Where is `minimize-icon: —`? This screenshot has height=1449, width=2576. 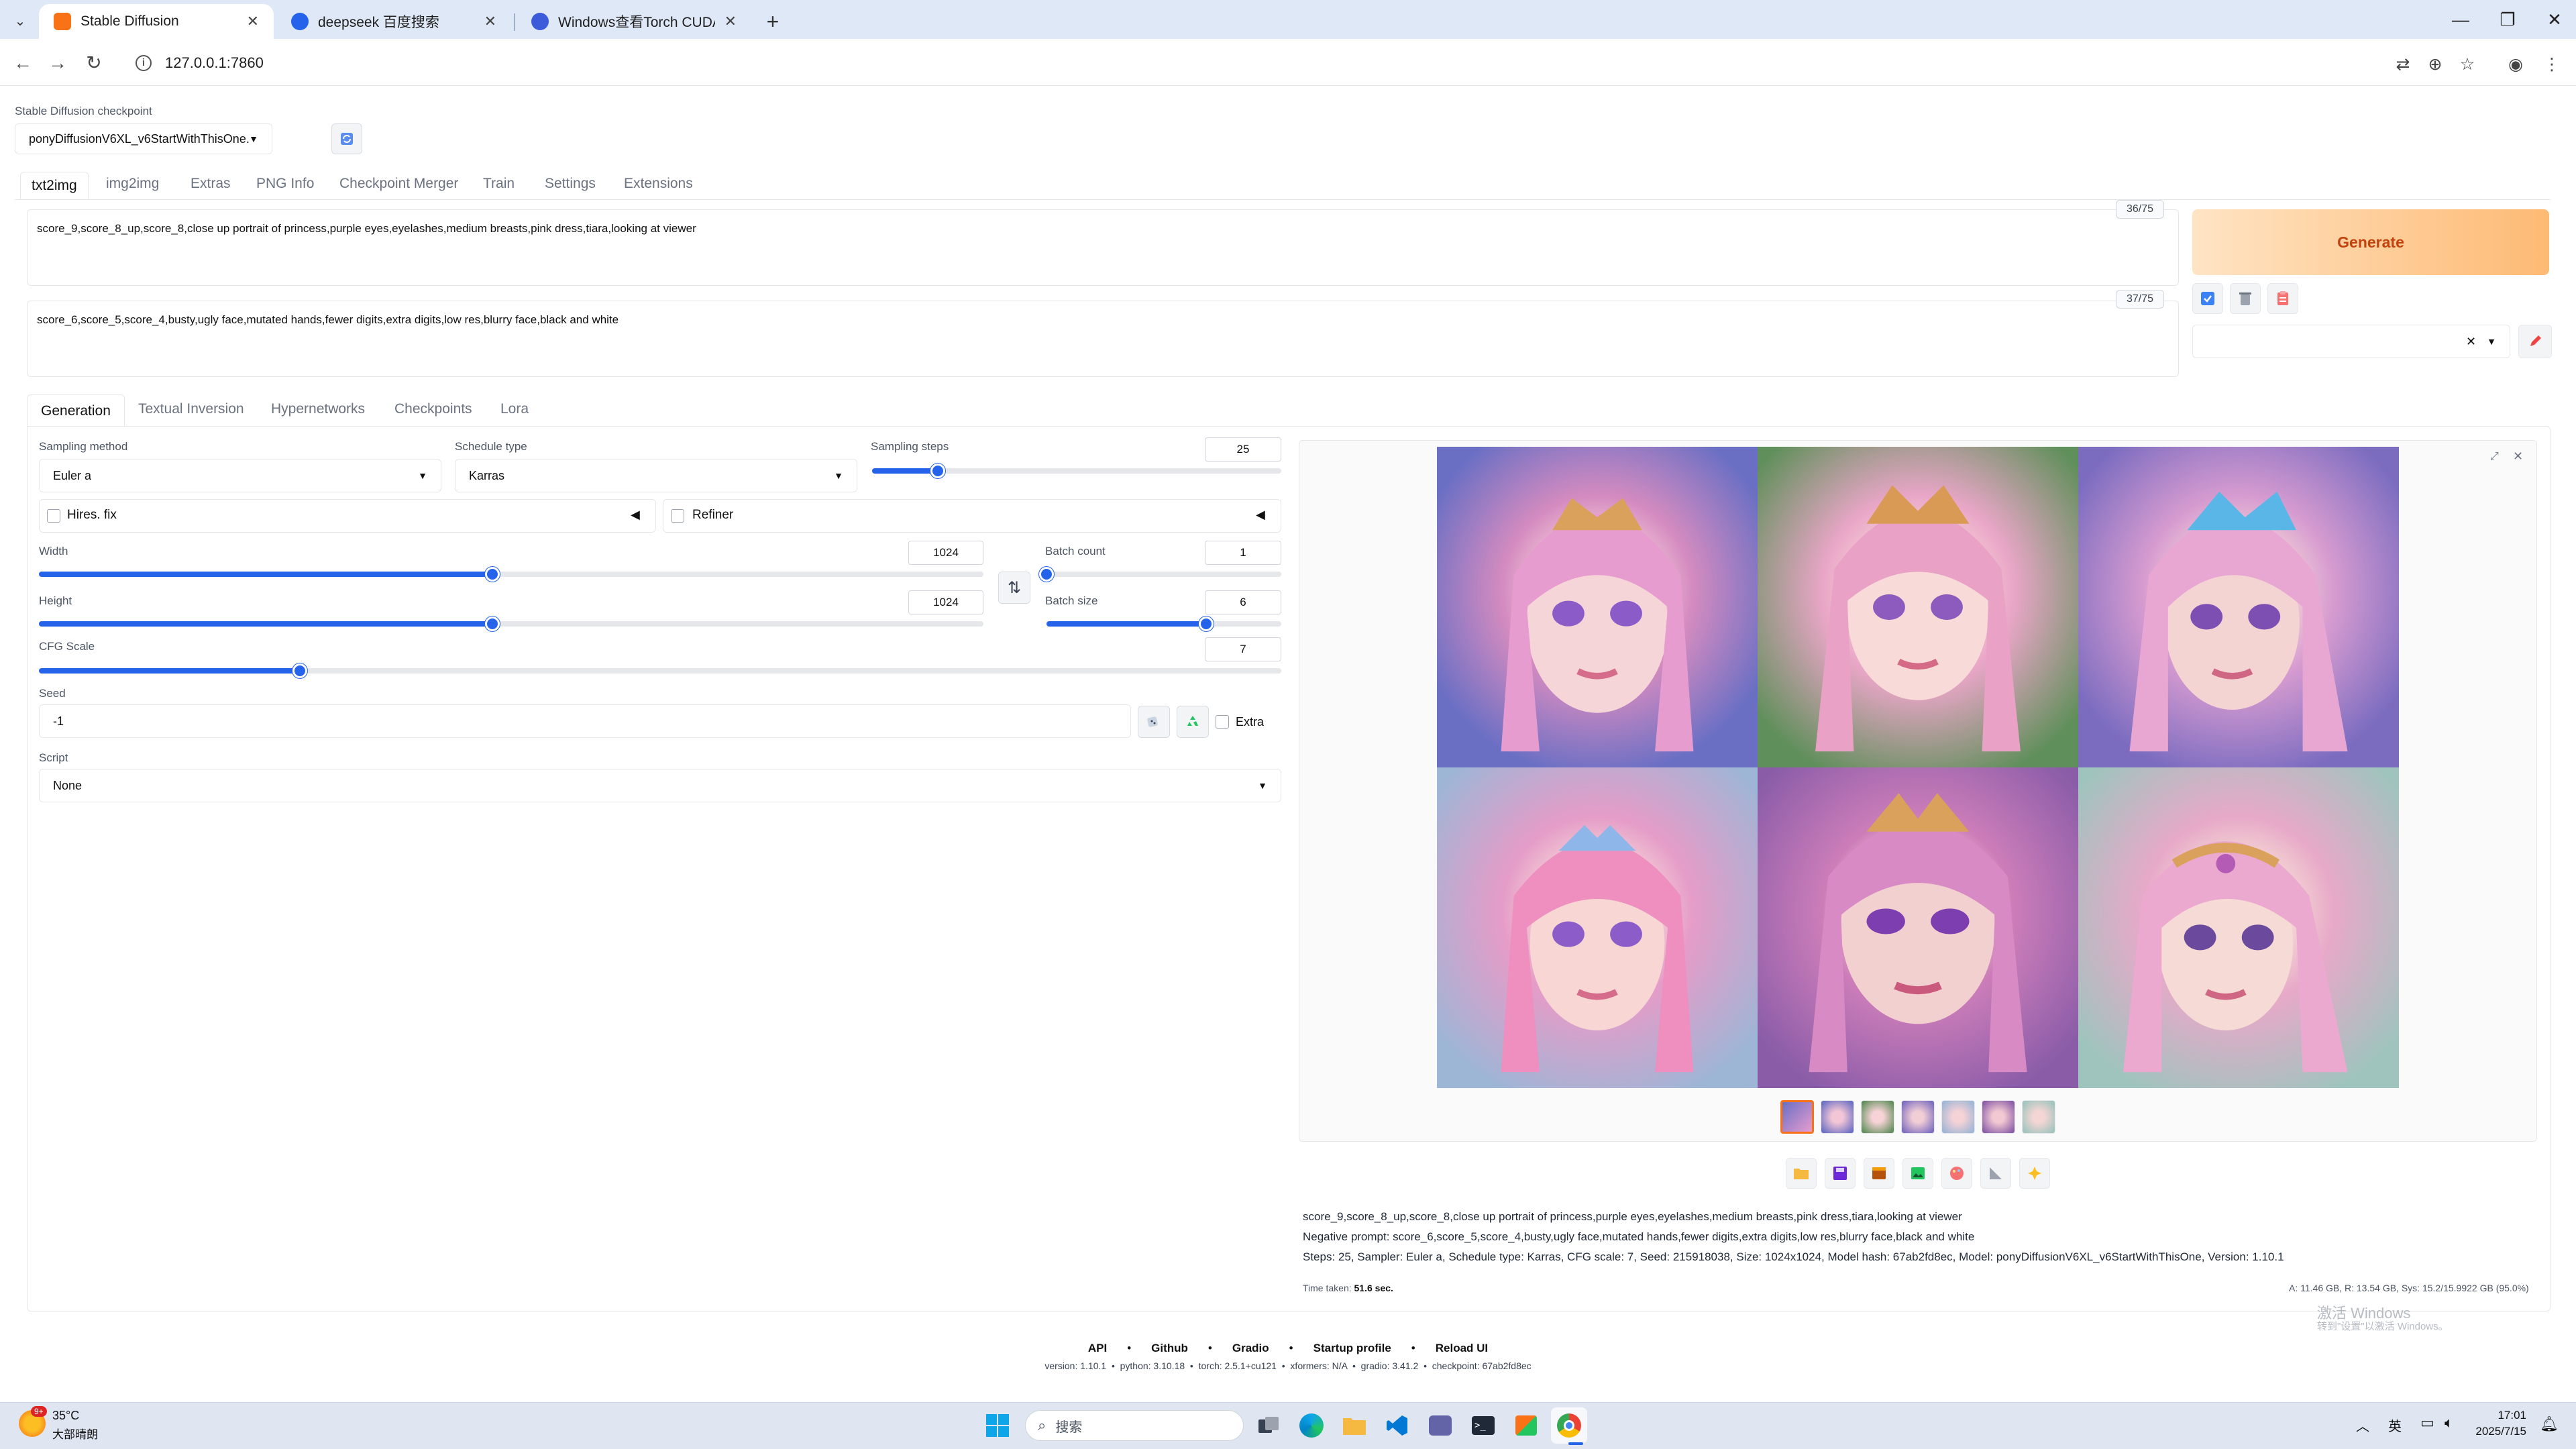 minimize-icon: — is located at coordinates (2460, 19).